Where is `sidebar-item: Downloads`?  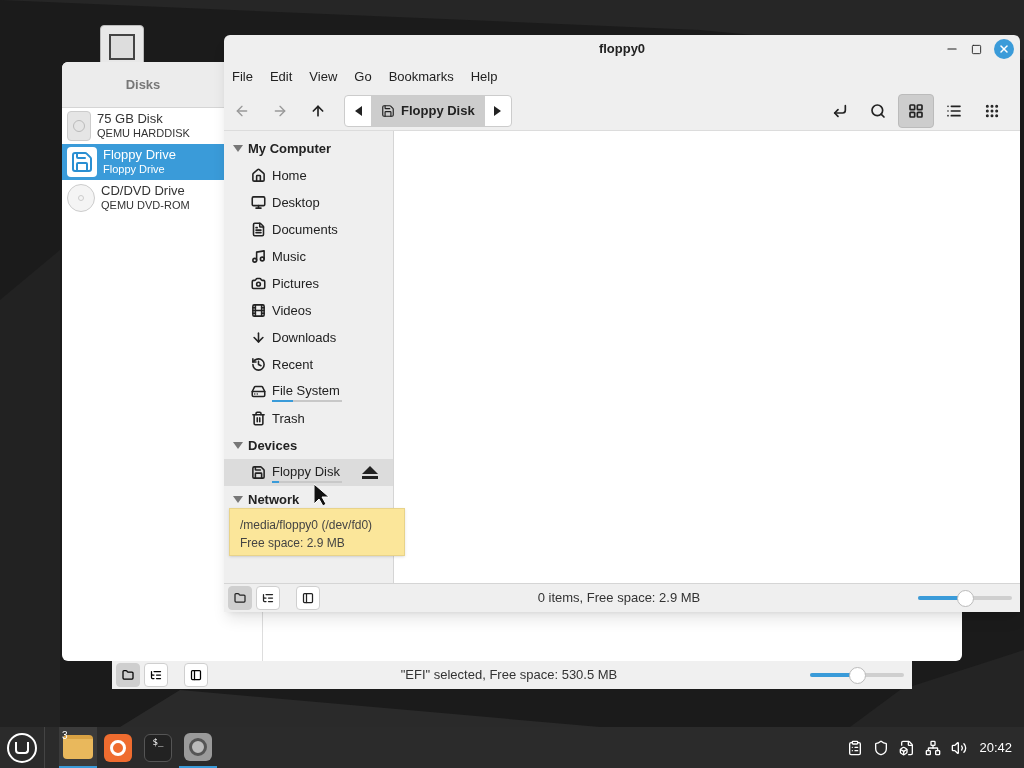 sidebar-item: Downloads is located at coordinates (308, 337).